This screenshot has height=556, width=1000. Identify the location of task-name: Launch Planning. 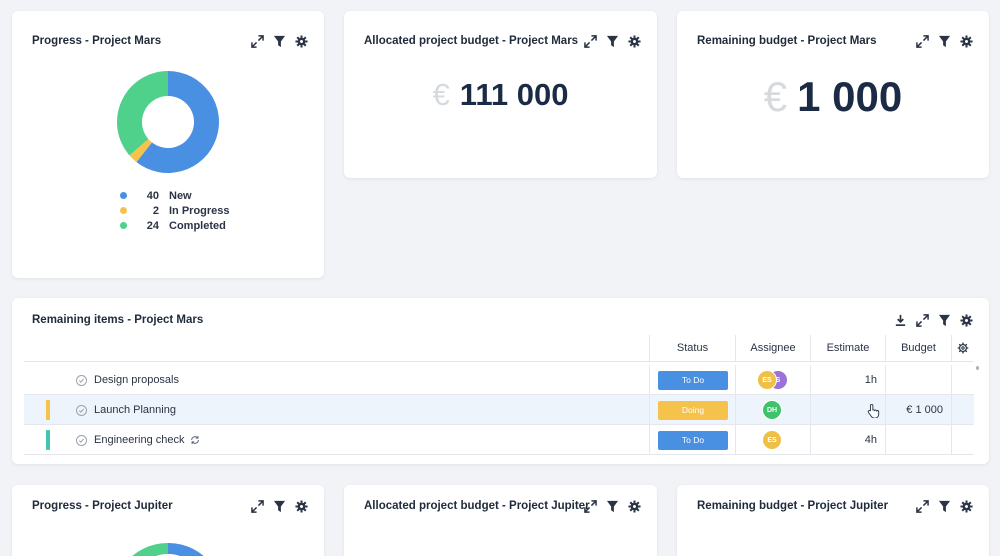
(126, 410).